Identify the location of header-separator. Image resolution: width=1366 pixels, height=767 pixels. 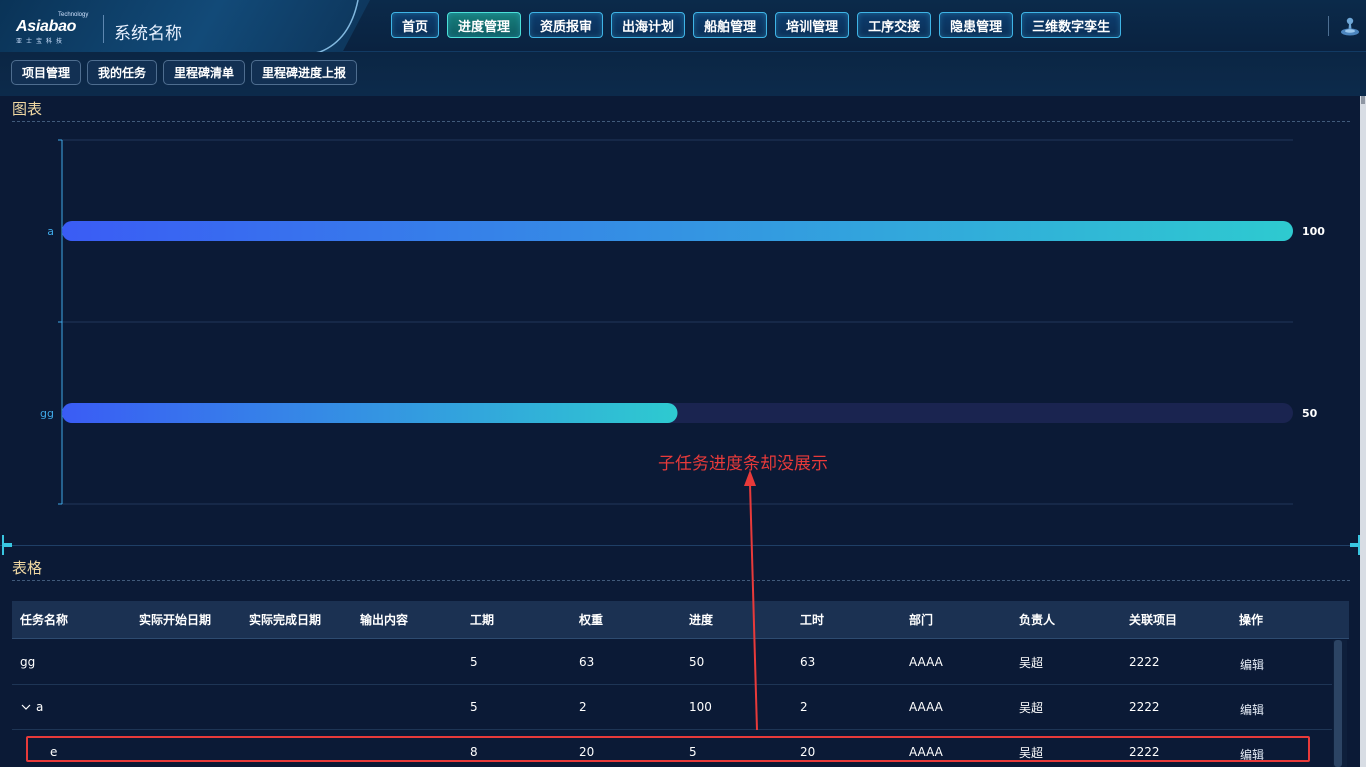
(1328, 26).